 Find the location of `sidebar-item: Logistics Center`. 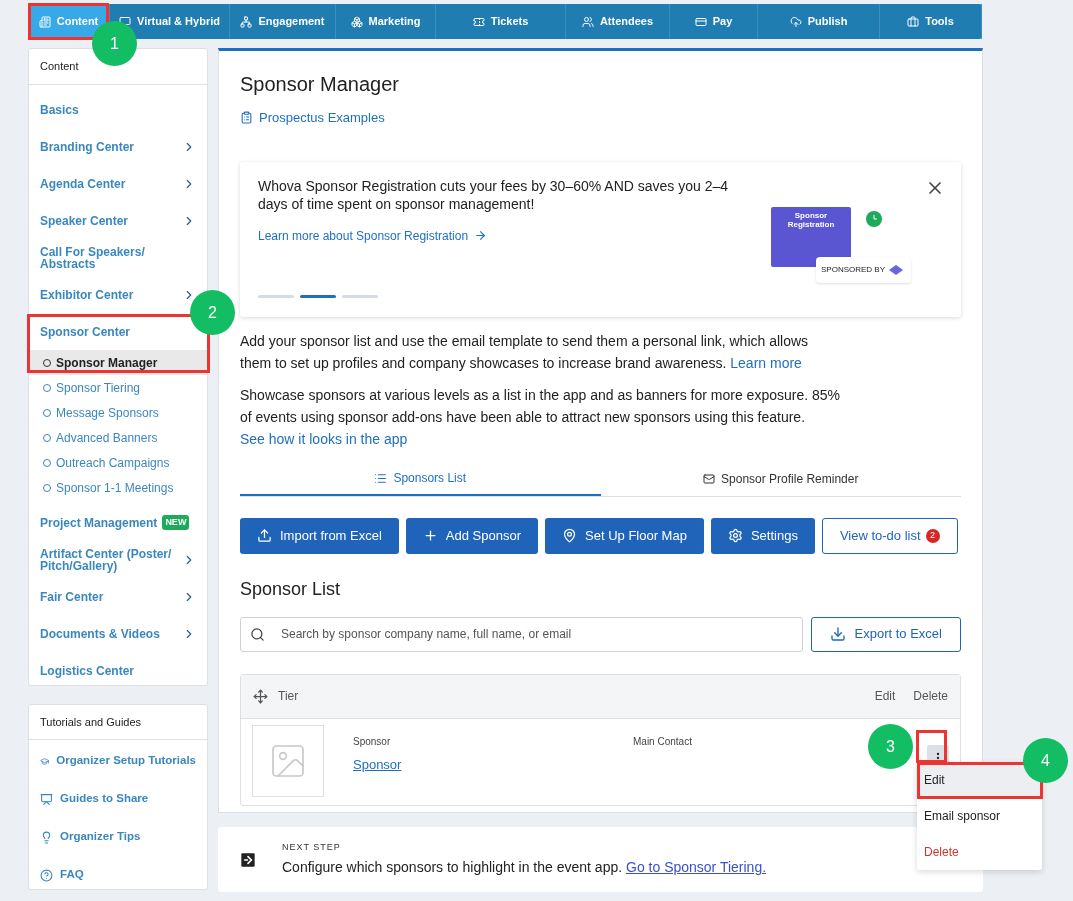

sidebar-item: Logistics Center is located at coordinates (87, 670).